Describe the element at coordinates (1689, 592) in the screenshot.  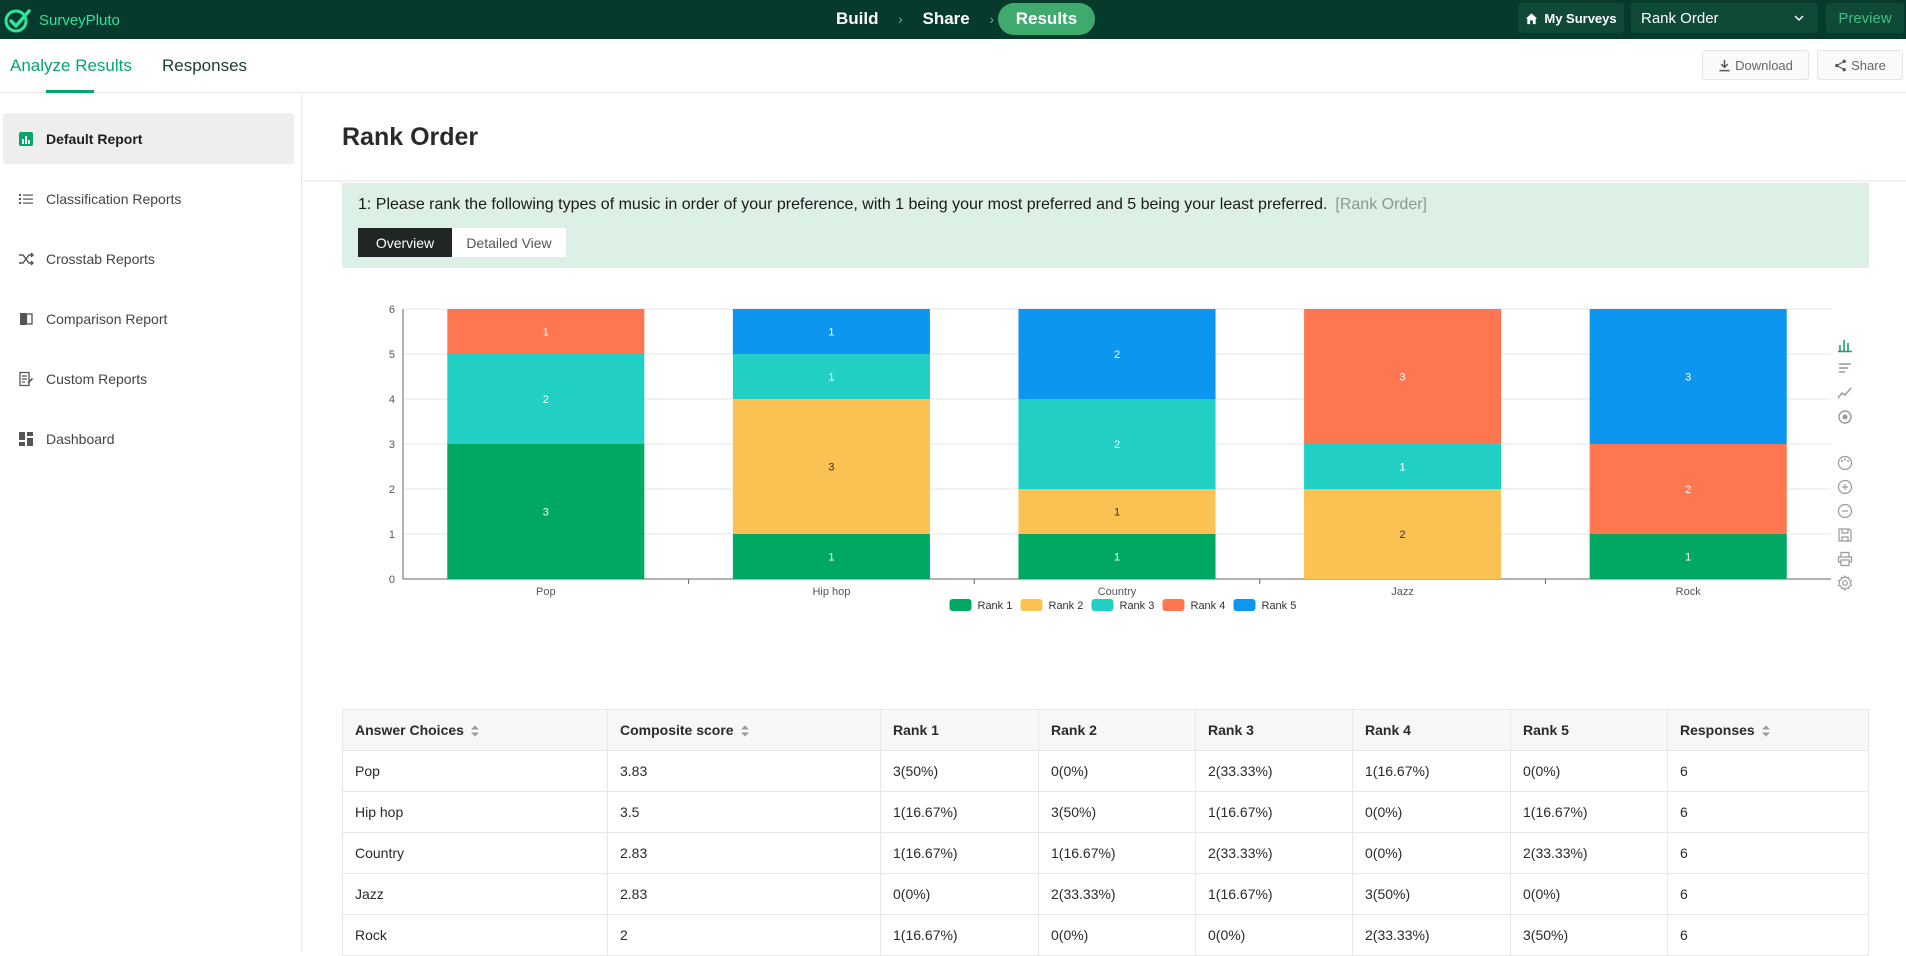
I see `x-tick-label: Rock` at that location.